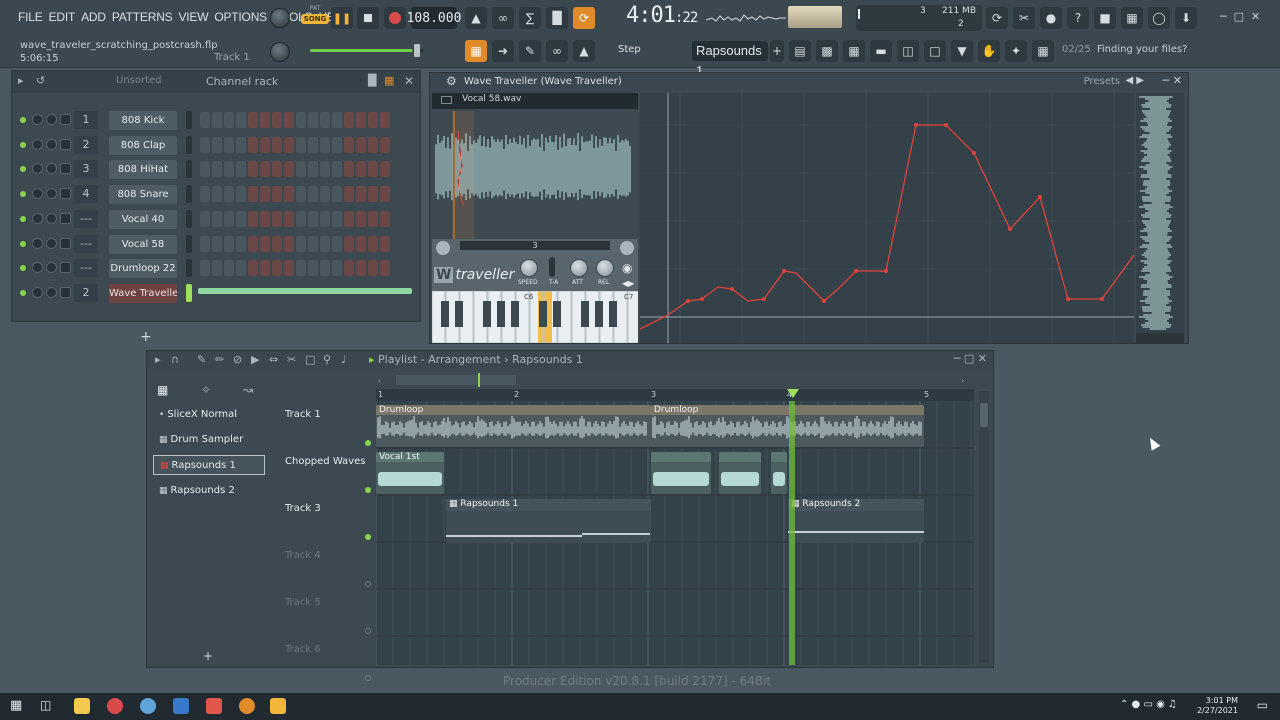  Describe the element at coordinates (800, 51) in the screenshot. I see `view-playlist-button: ▤` at that location.